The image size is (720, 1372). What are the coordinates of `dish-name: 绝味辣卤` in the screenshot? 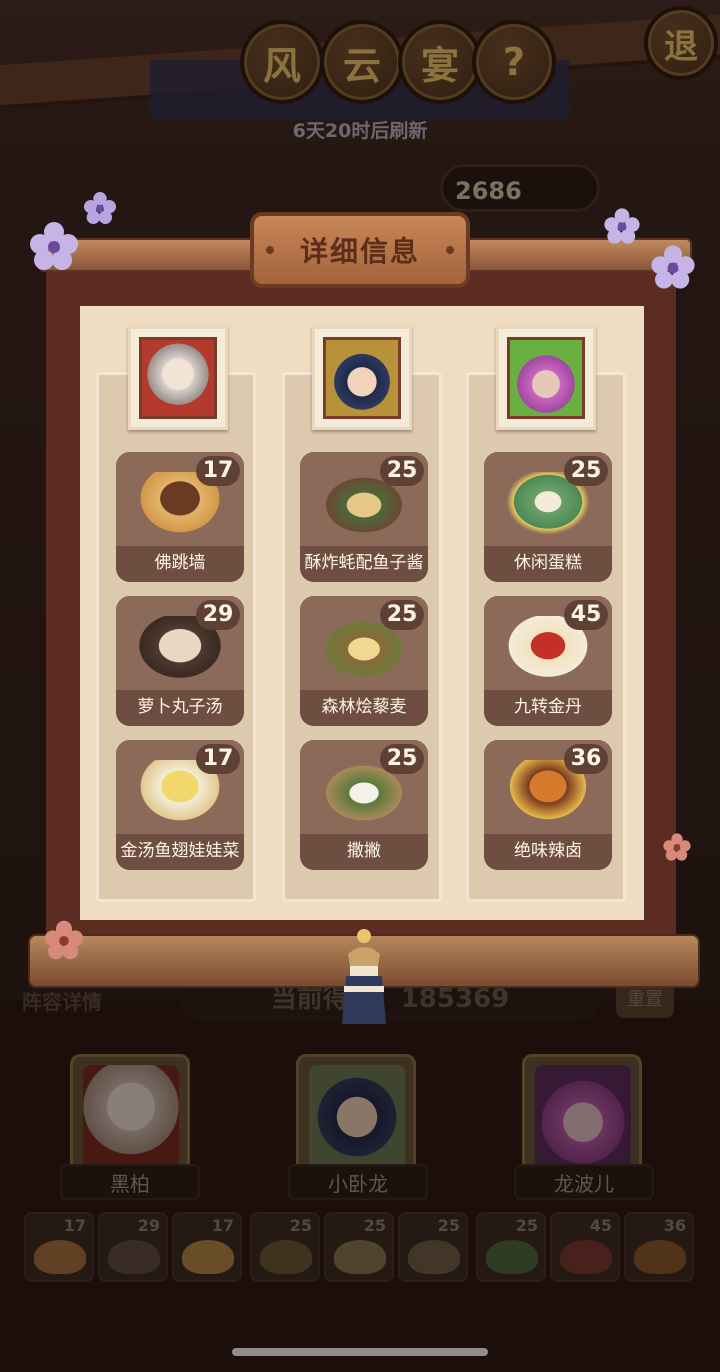 It's located at (548, 852).